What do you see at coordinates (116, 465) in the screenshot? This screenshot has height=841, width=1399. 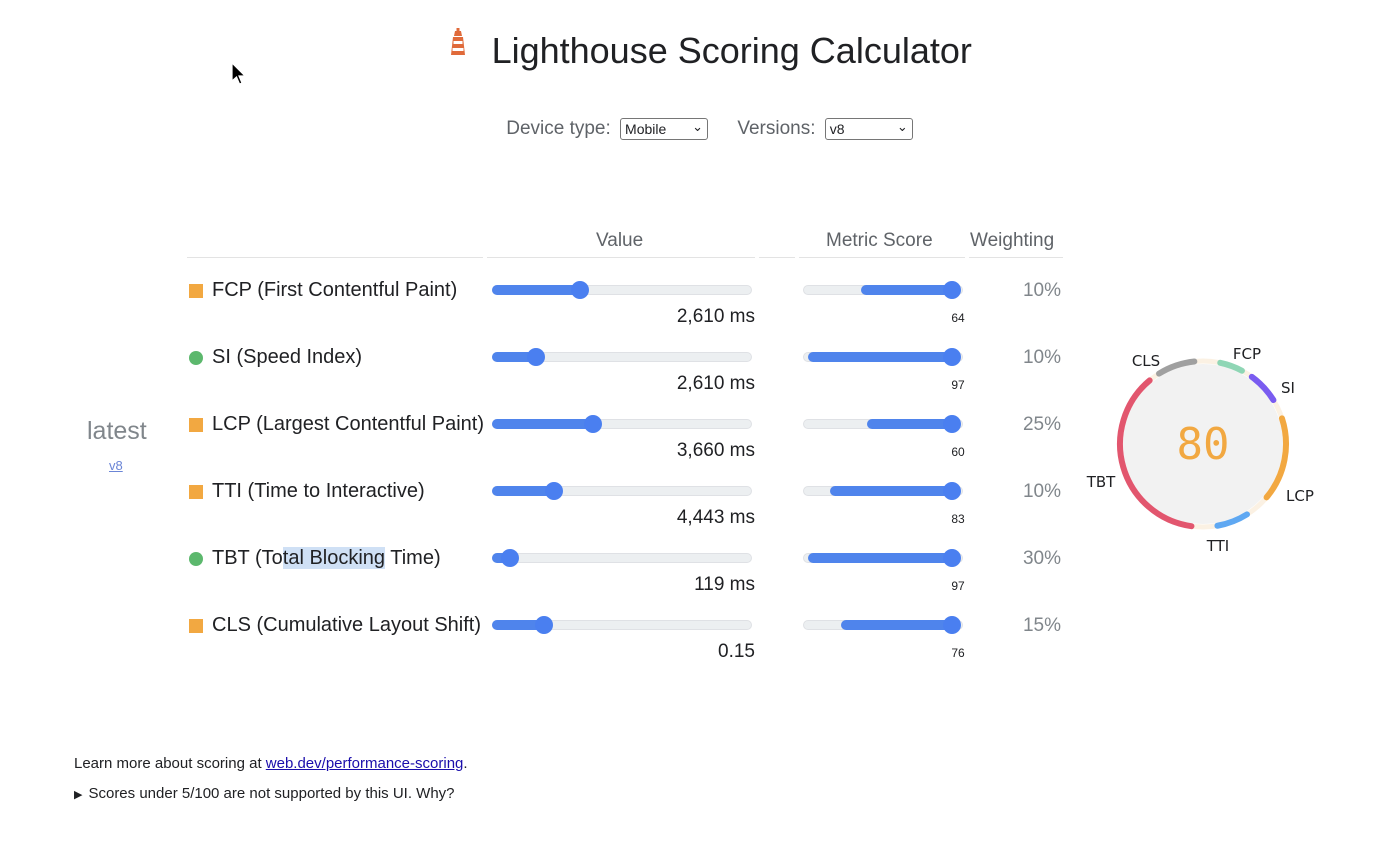 I see `version-link: v8` at bounding box center [116, 465].